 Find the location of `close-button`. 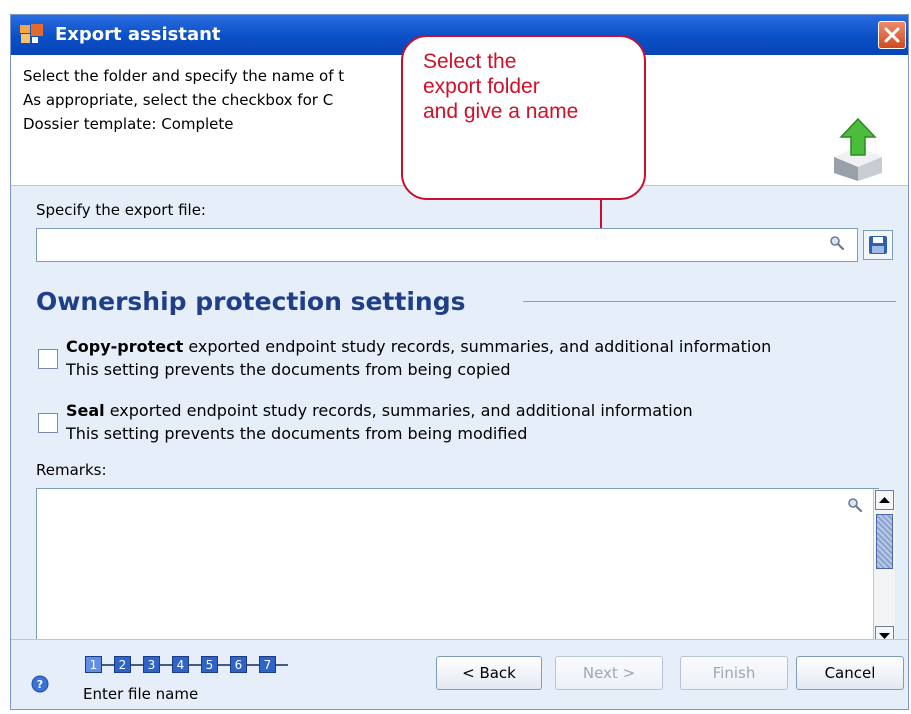

close-button is located at coordinates (892, 35).